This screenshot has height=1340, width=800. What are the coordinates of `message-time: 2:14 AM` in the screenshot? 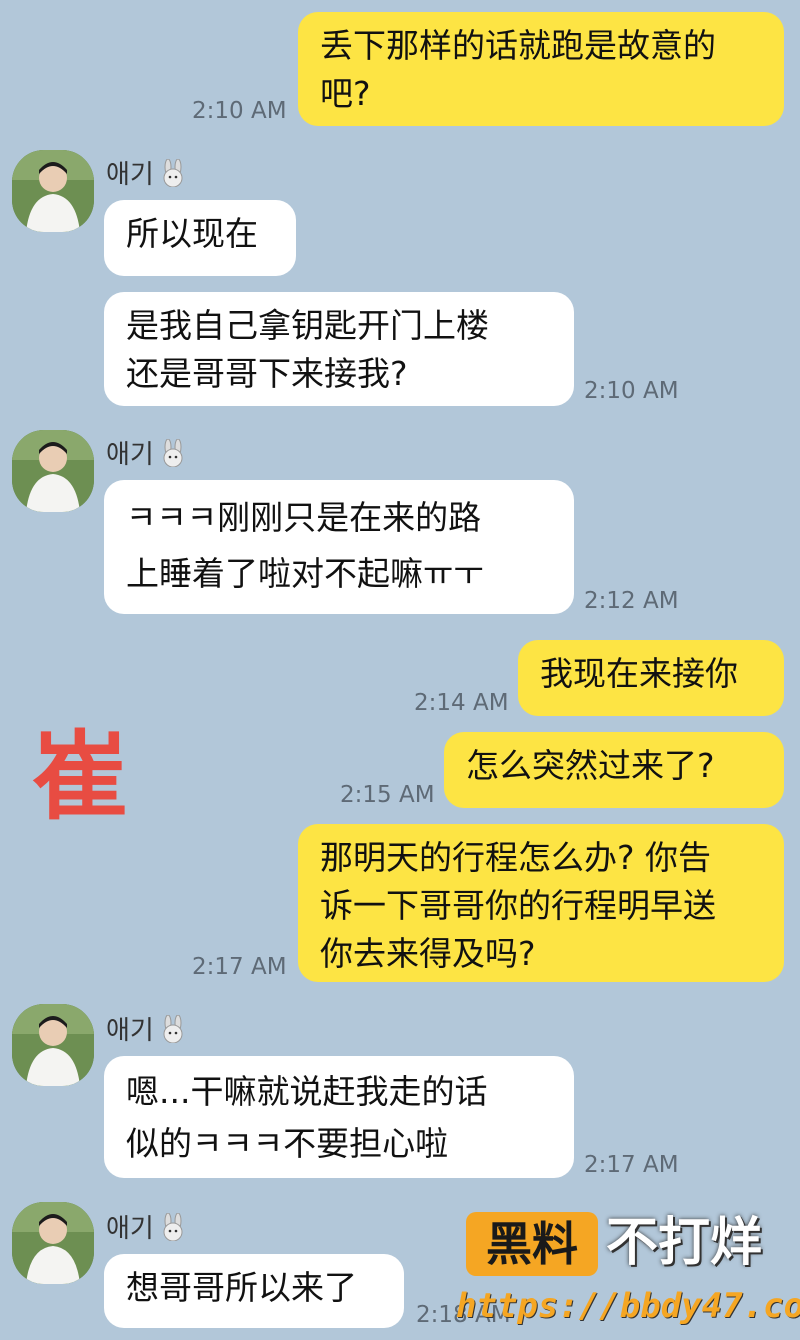 It's located at (461, 703).